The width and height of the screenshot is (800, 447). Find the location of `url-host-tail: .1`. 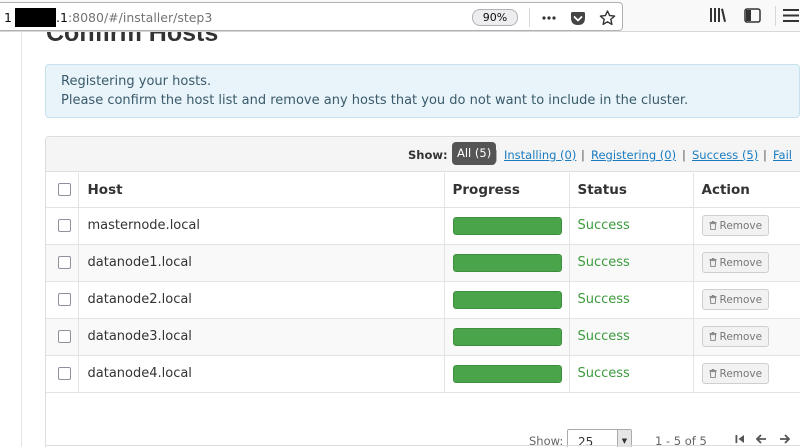

url-host-tail: .1 is located at coordinates (62, 17).